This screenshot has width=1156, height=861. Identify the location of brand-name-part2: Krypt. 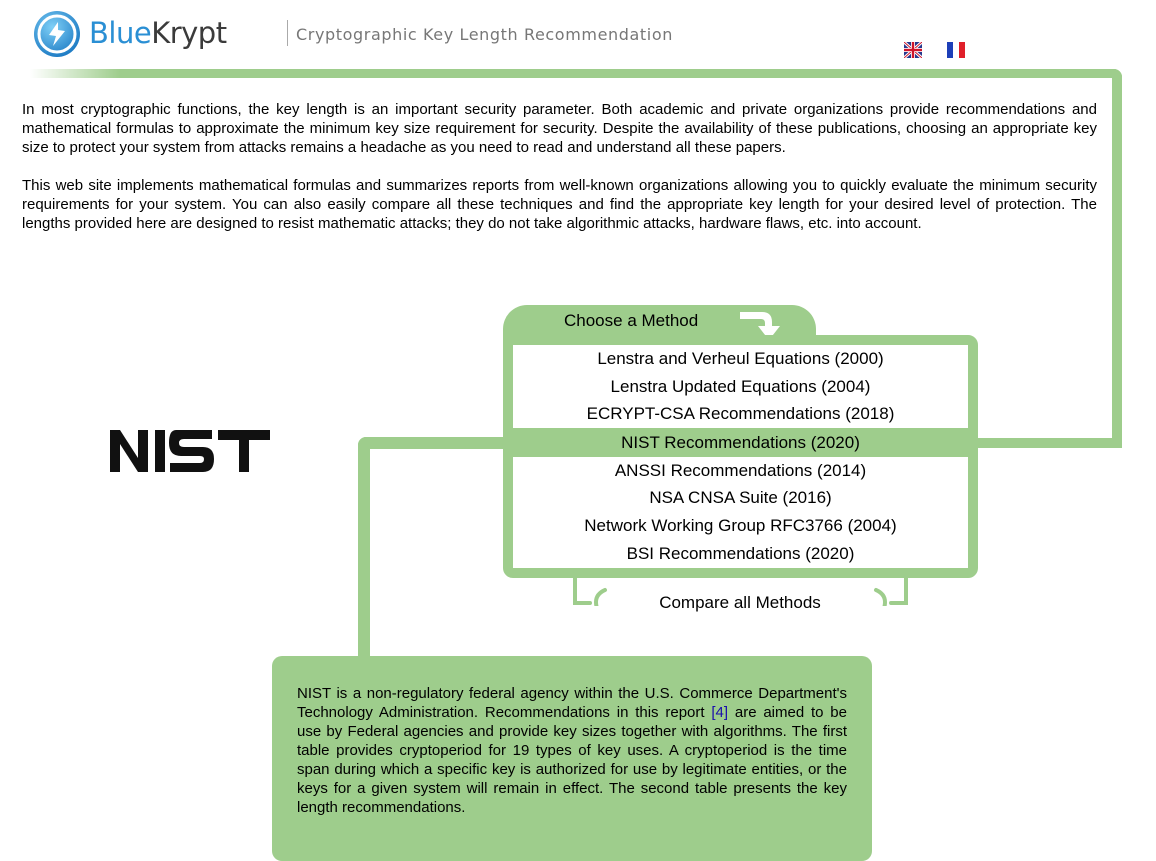
(189, 33).